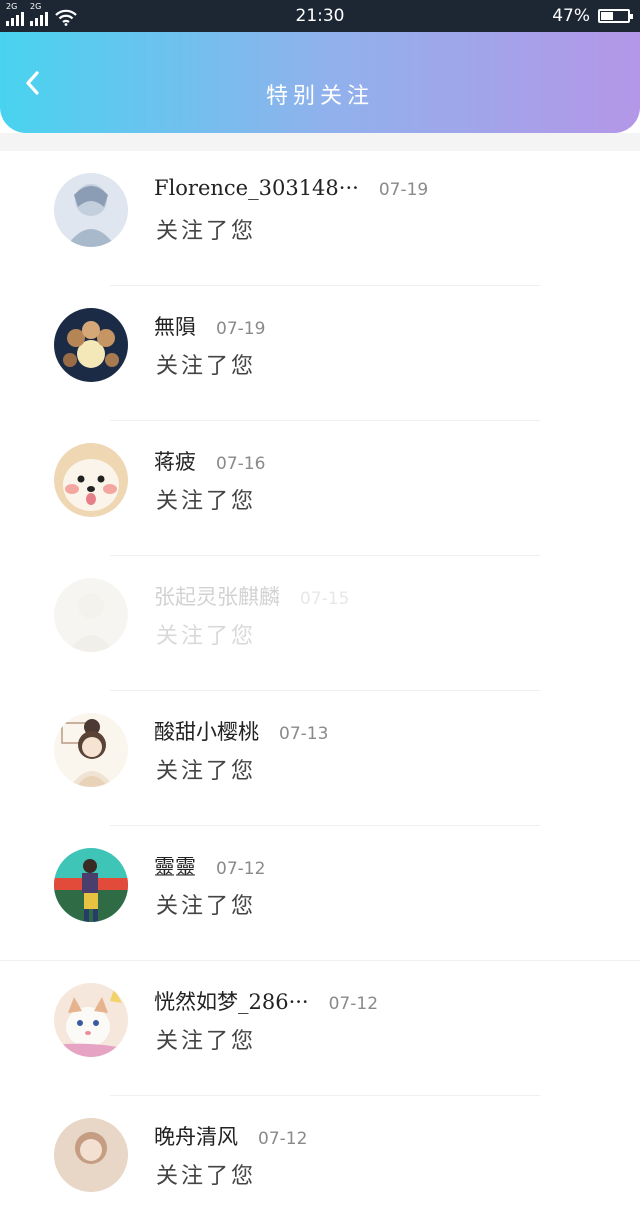 The height and width of the screenshot is (1231, 640). Describe the element at coordinates (319, 96) in the screenshot. I see `page-title: 特别关注` at that location.